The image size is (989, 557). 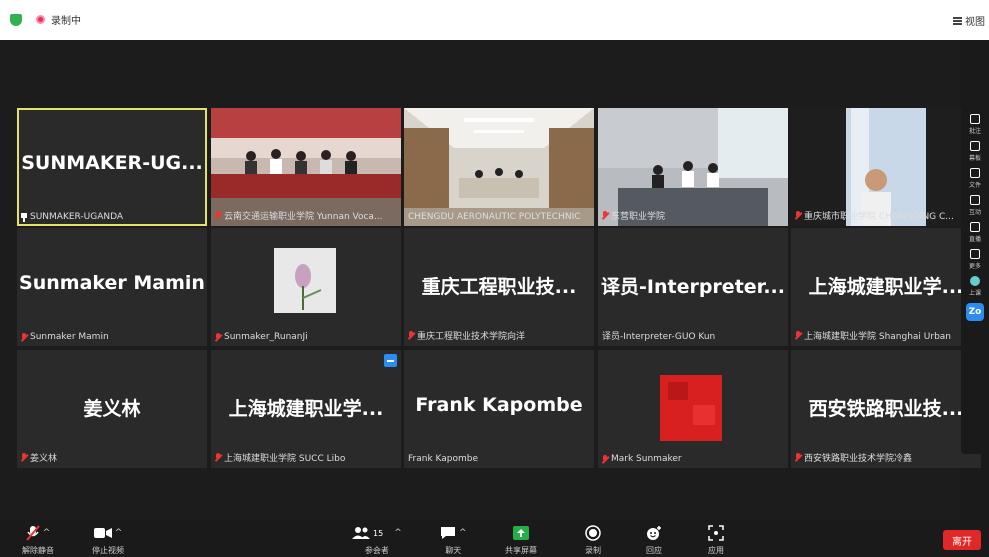 I want to click on tile-sunmaker-mamin: Sunmaker Mamin Sunmaker Mamin, so click(x=112, y=287).